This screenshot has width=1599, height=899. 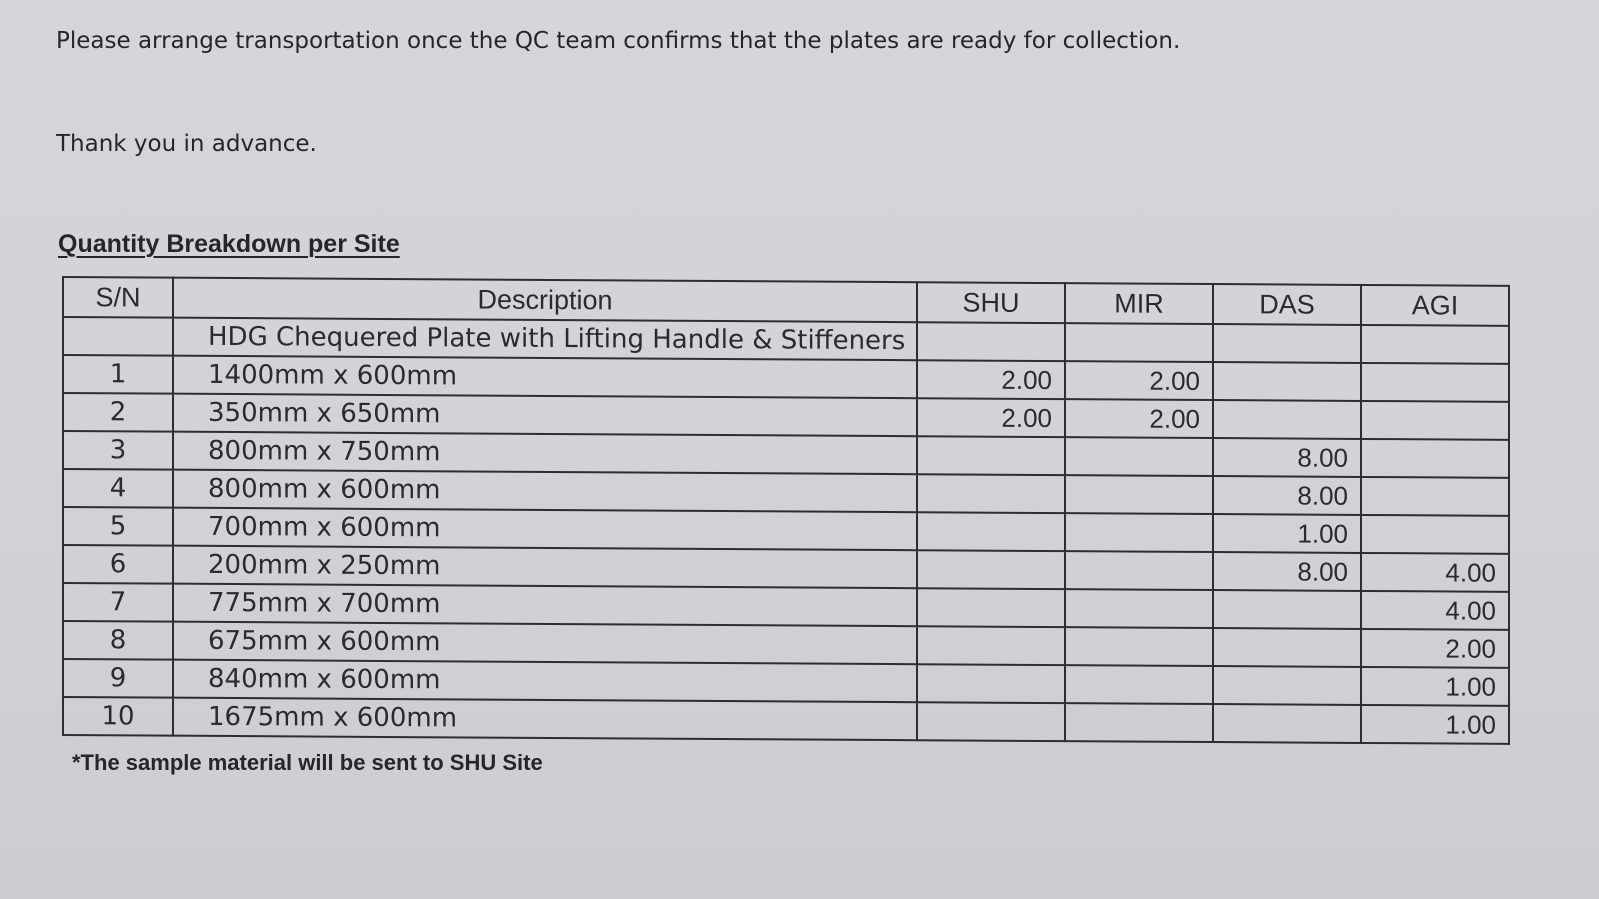 I want to click on table-row: 10 1675mm x 600mm 1.00, so click(x=786, y=720).